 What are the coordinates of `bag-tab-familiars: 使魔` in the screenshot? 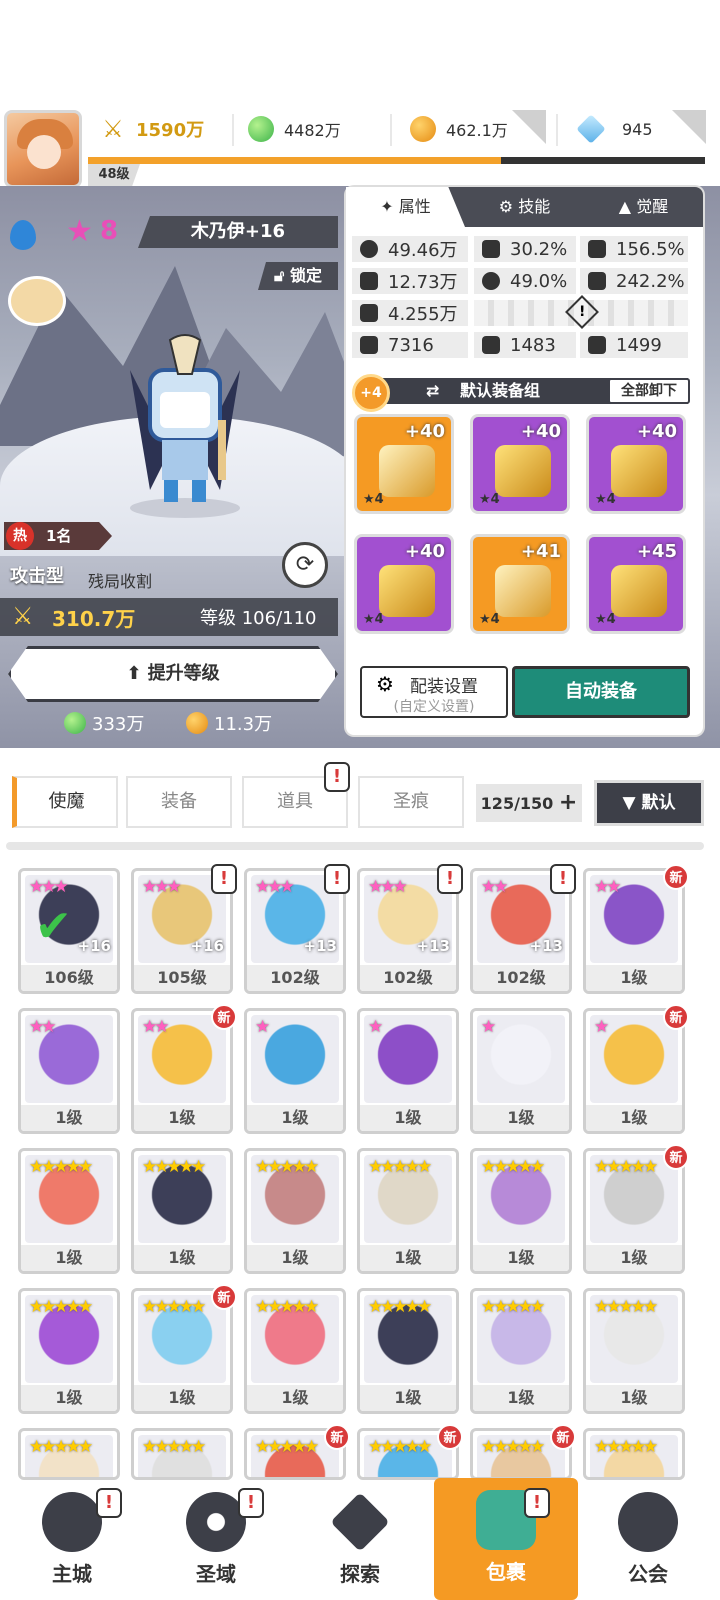 It's located at (65, 802).